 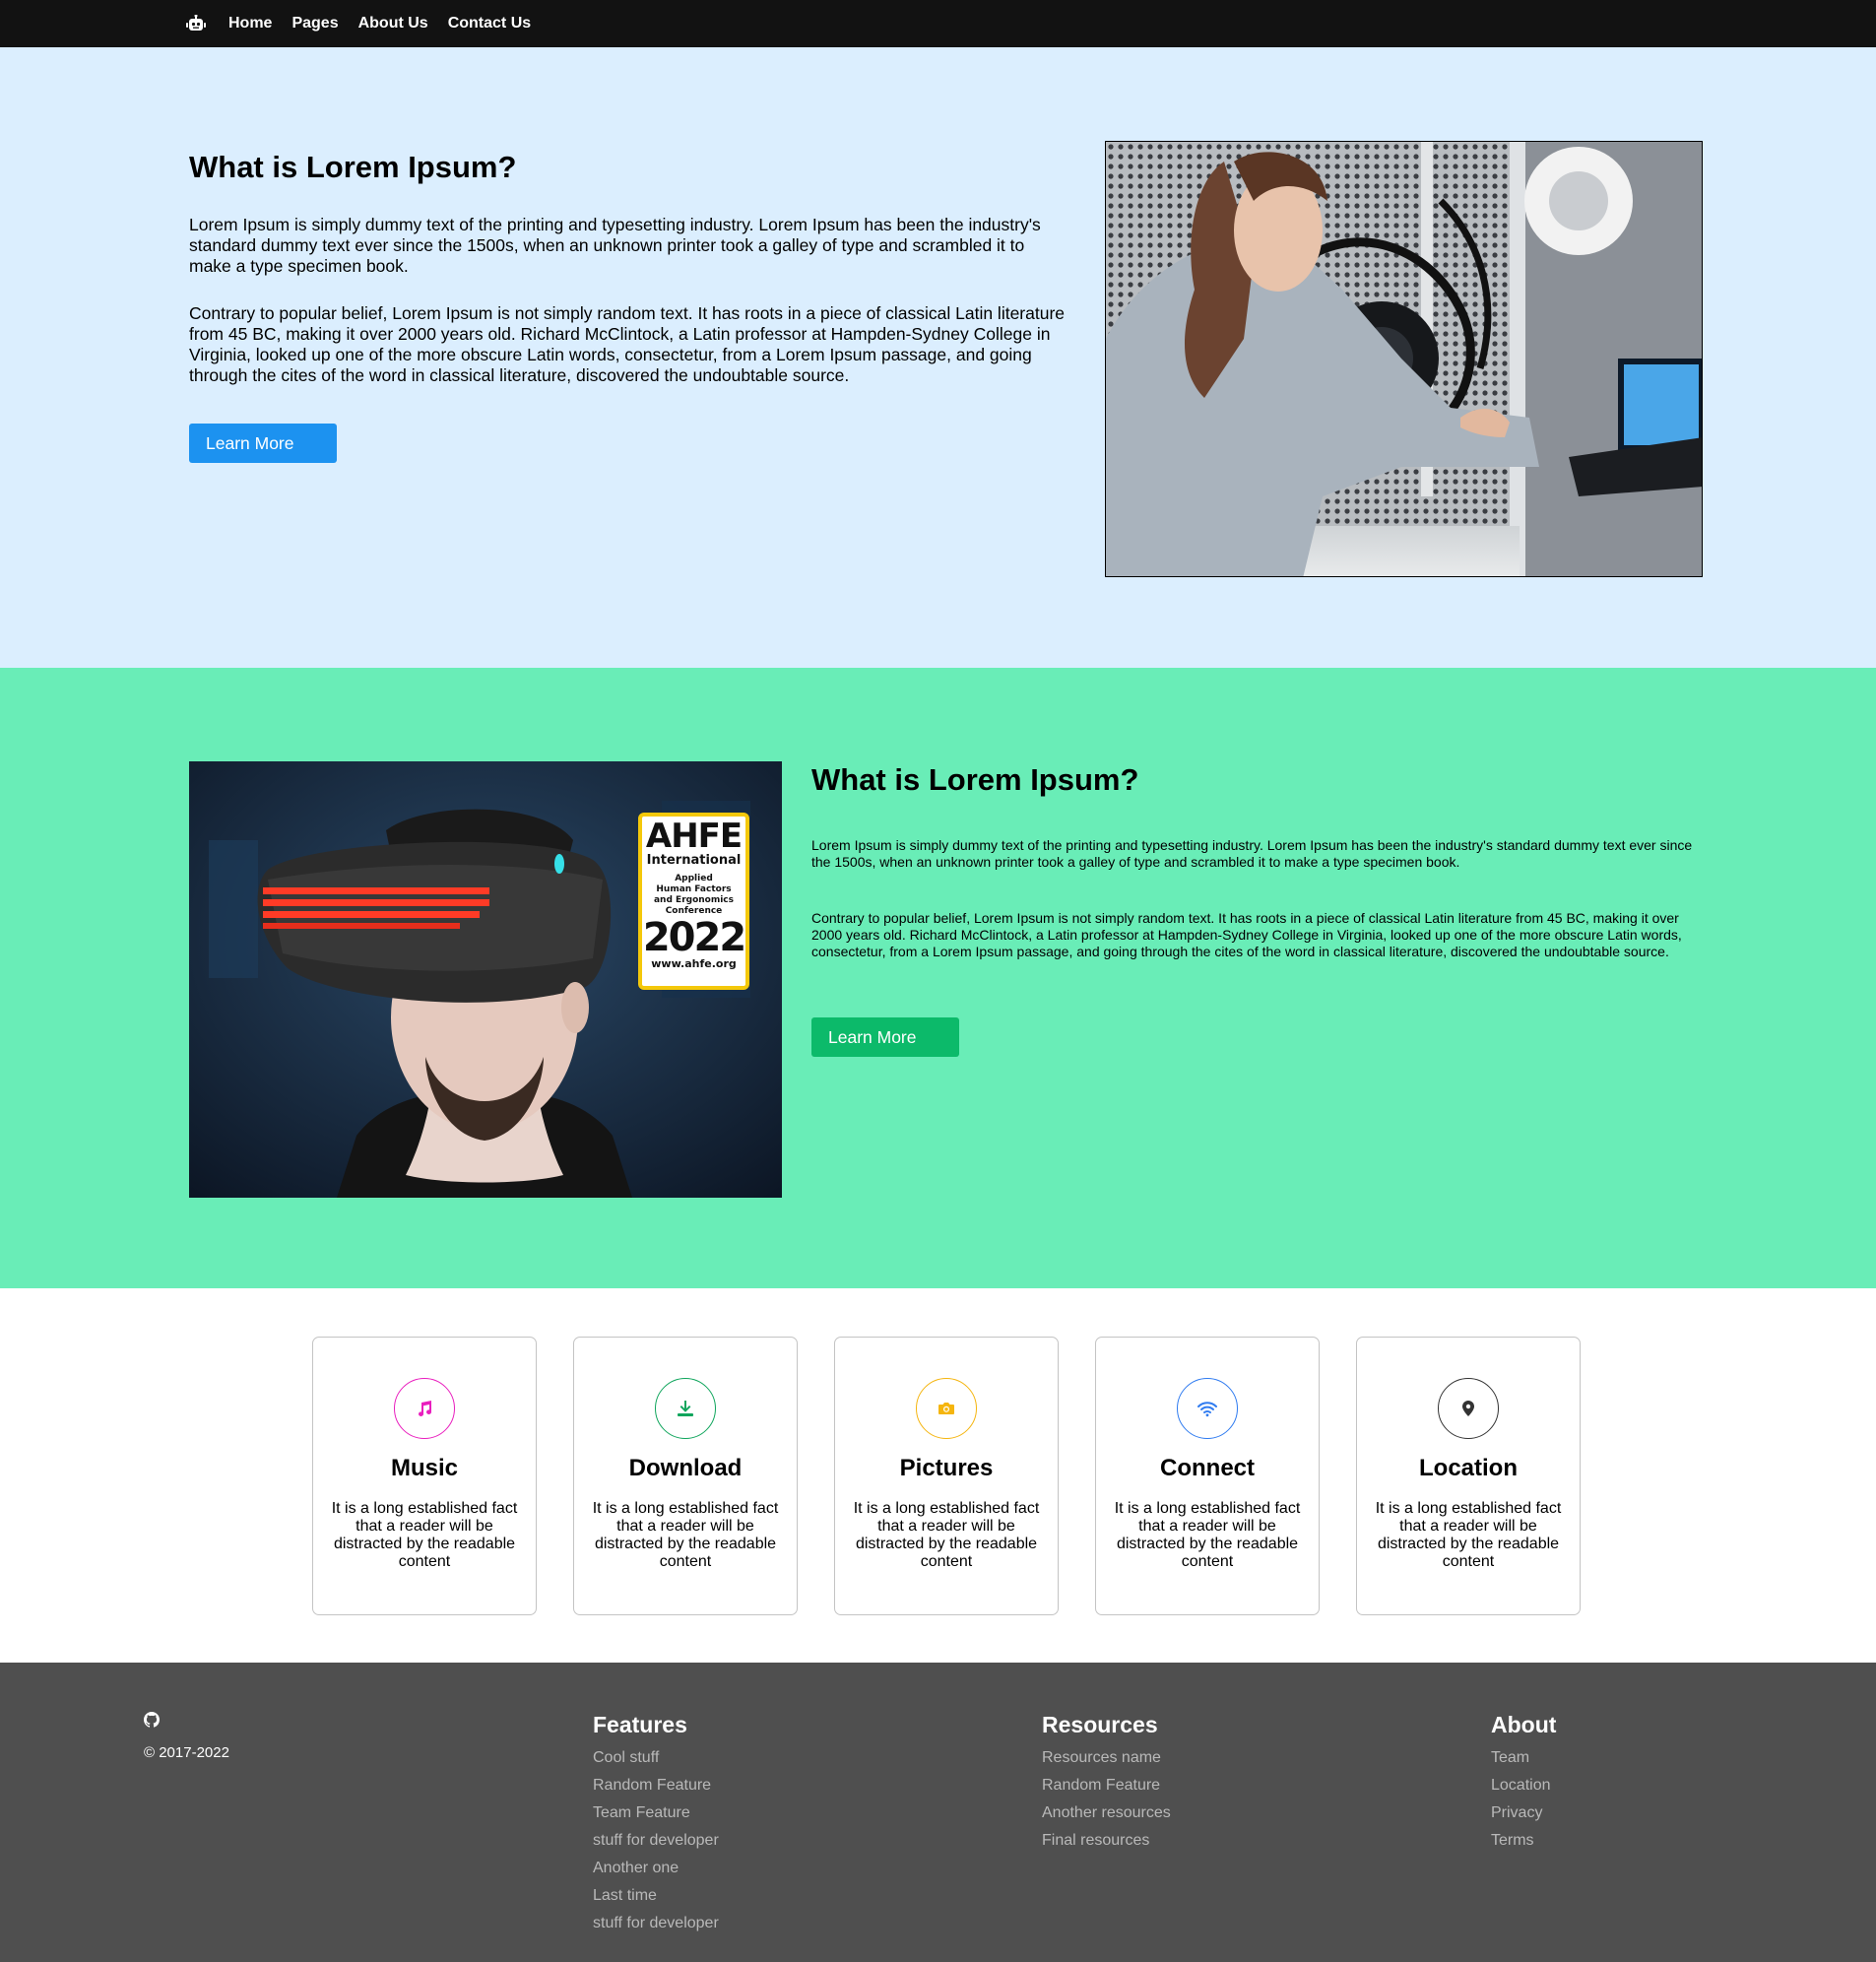 I want to click on footer-link: Last time, so click(x=656, y=1896).